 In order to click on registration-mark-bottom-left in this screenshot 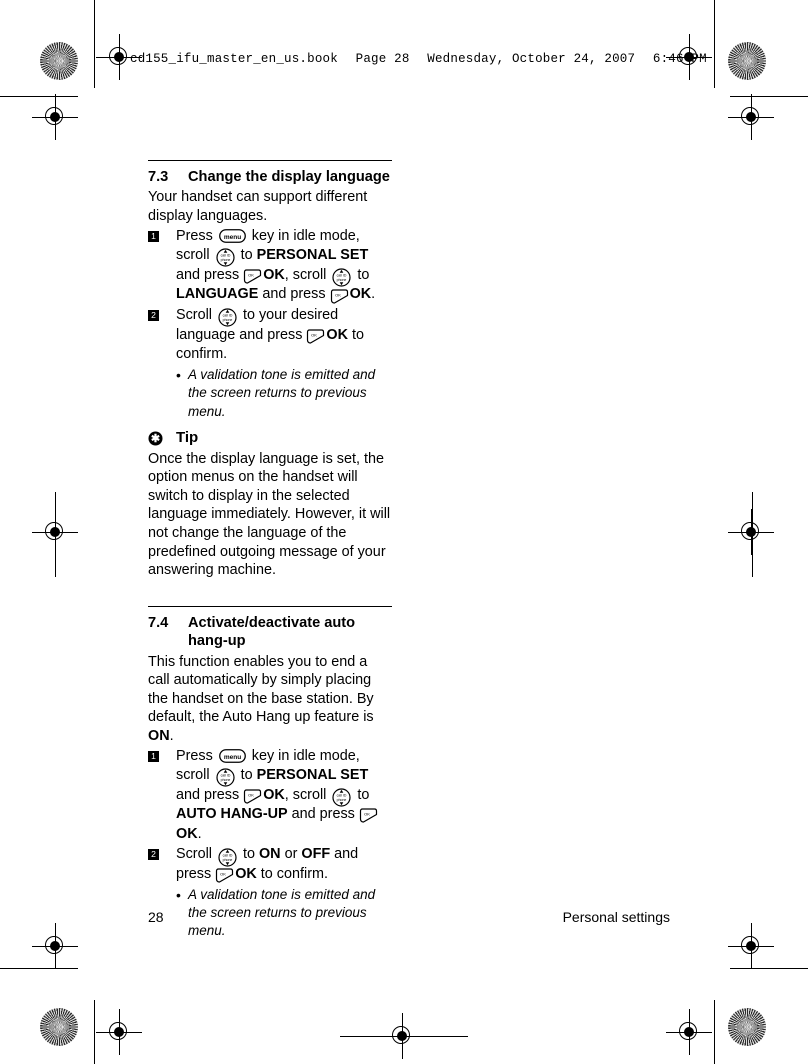, I will do `click(119, 1032)`.